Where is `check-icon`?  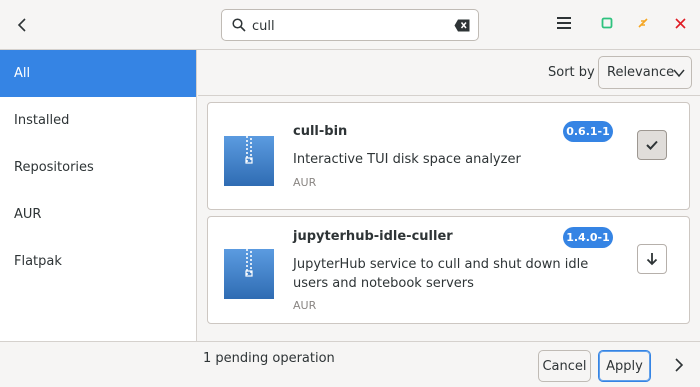 check-icon is located at coordinates (652, 145).